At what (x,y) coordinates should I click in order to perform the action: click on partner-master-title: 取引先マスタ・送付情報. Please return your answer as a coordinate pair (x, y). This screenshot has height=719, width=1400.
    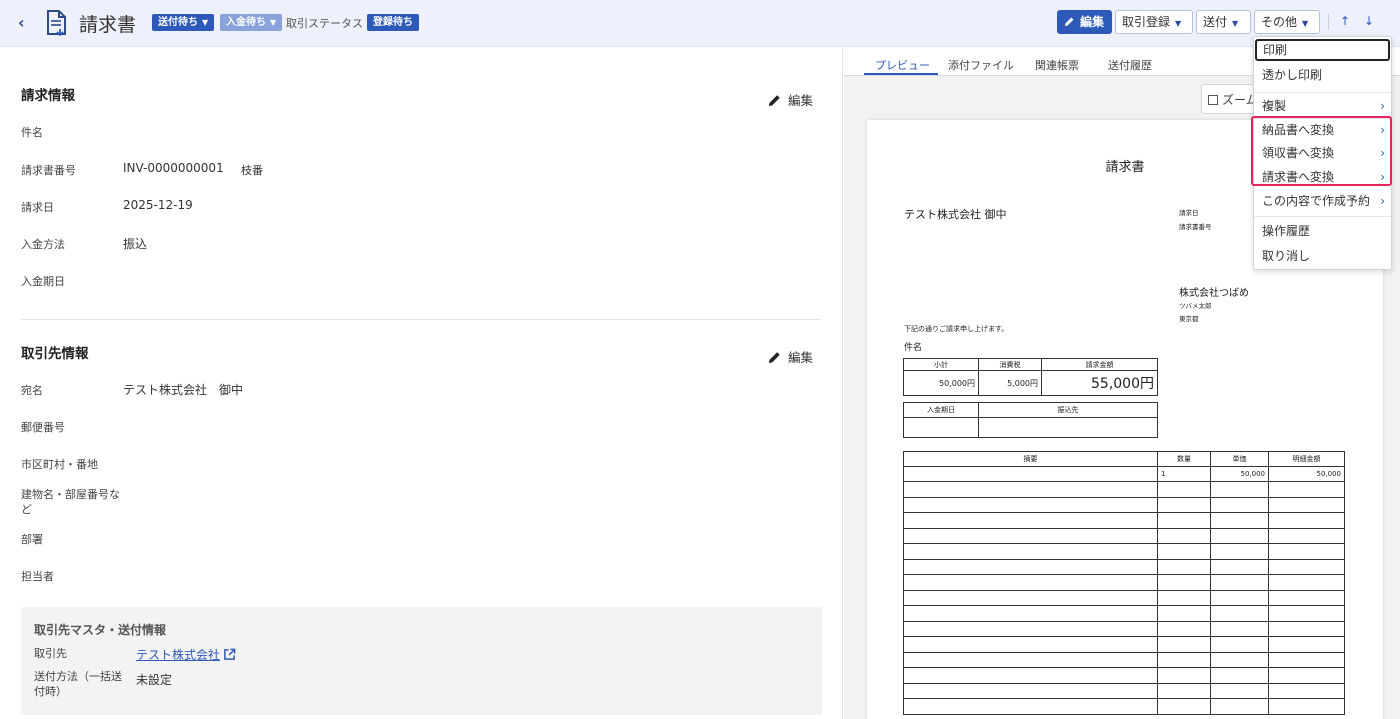
    Looking at the image, I should click on (100, 630).